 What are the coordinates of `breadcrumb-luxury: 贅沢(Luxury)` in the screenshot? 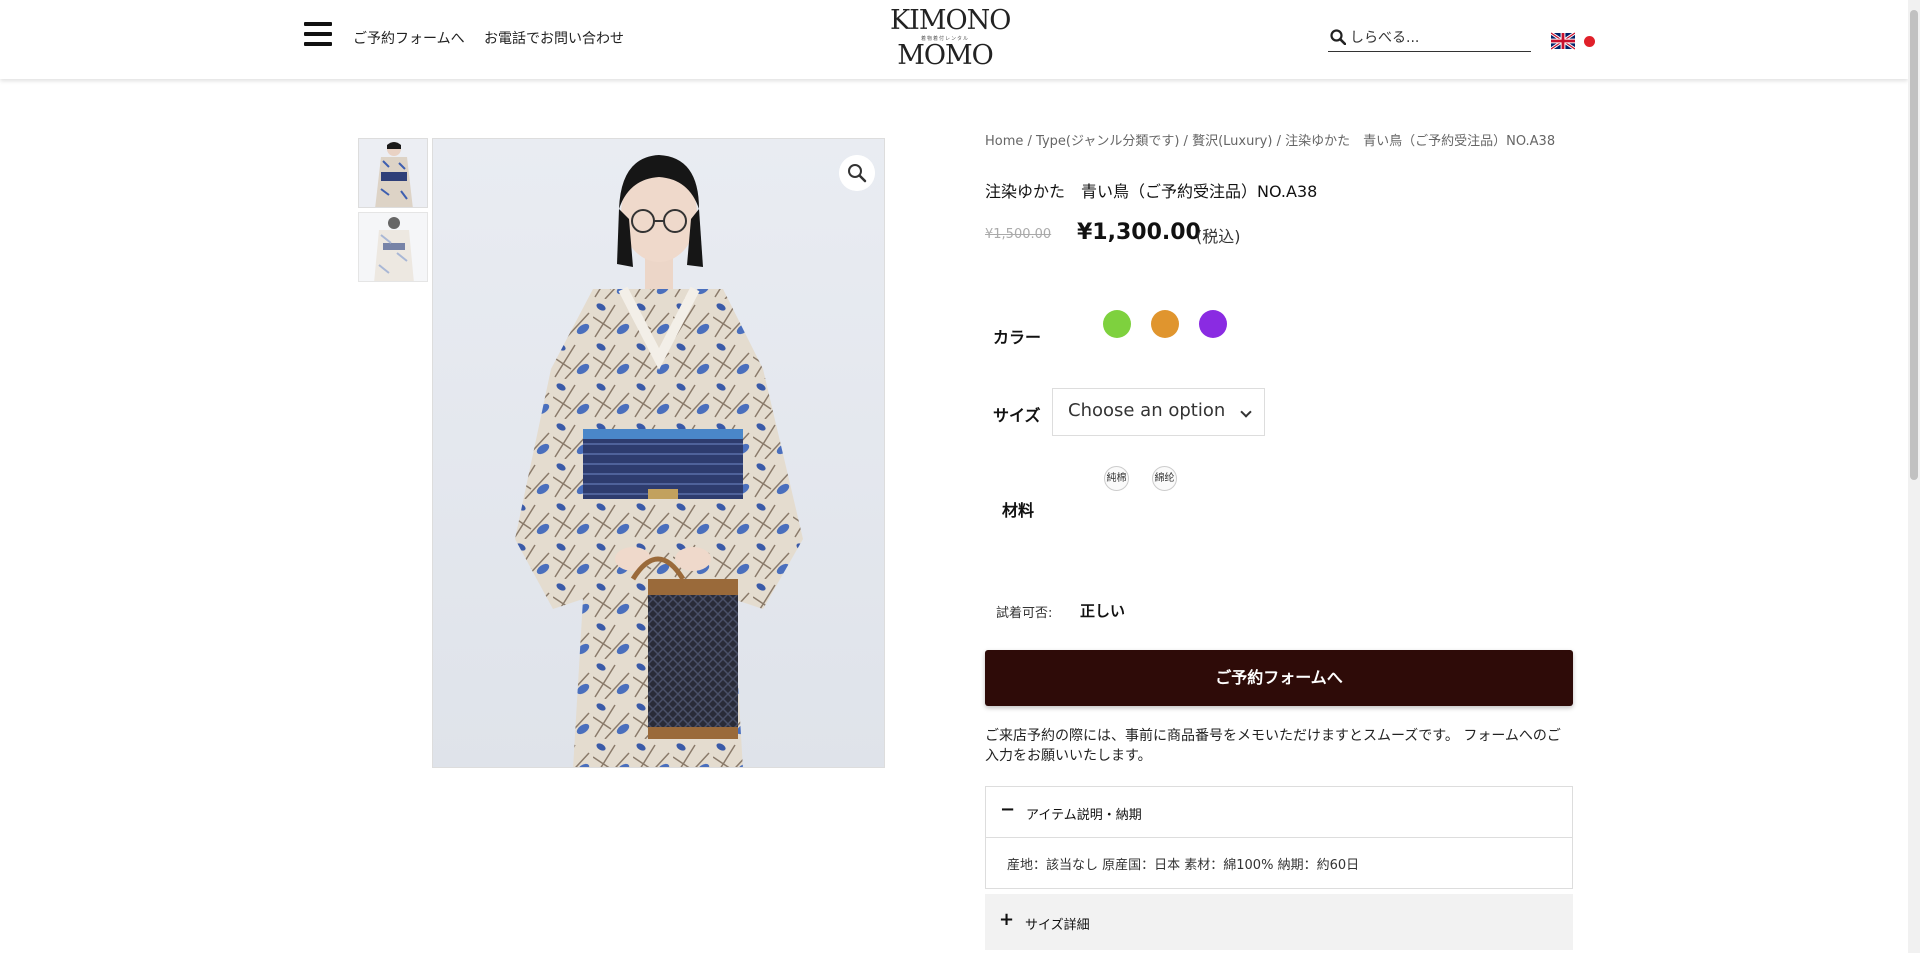 It's located at (1232, 141).